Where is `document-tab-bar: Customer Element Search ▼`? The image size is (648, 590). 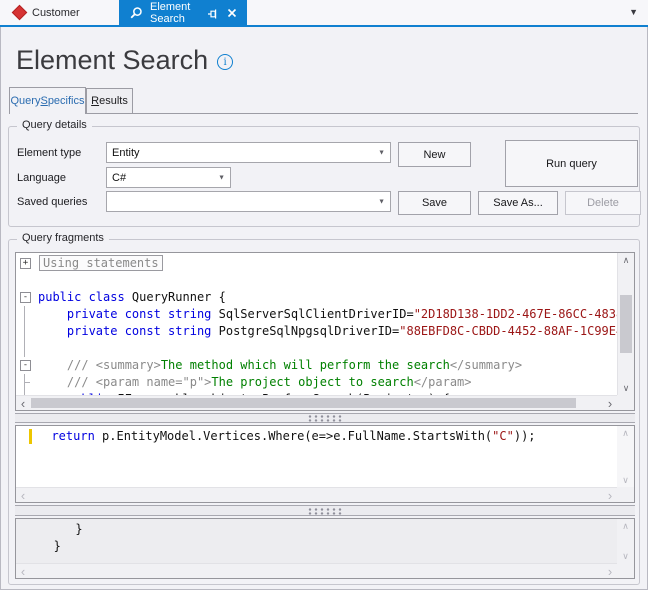 document-tab-bar: Customer Element Search ▼ is located at coordinates (324, 12).